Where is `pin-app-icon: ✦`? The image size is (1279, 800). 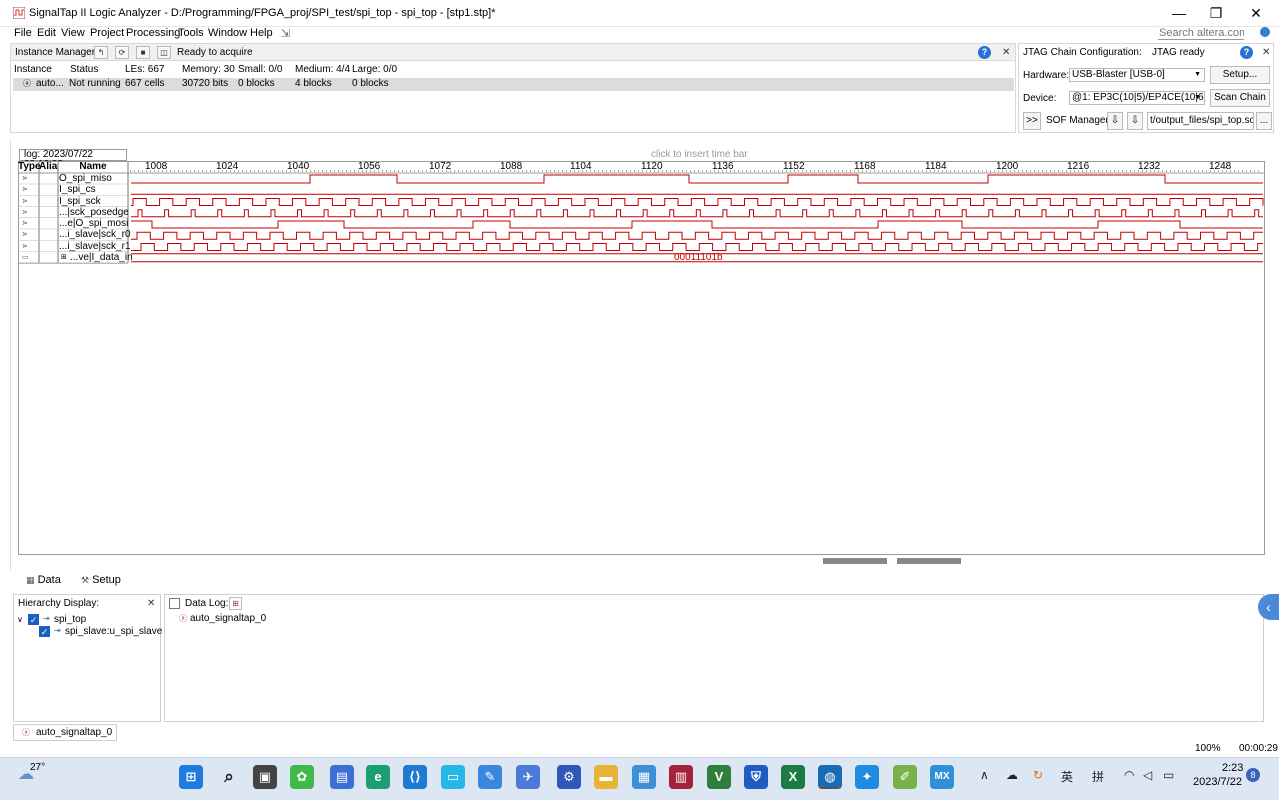
pin-app-icon: ✦ is located at coordinates (867, 777).